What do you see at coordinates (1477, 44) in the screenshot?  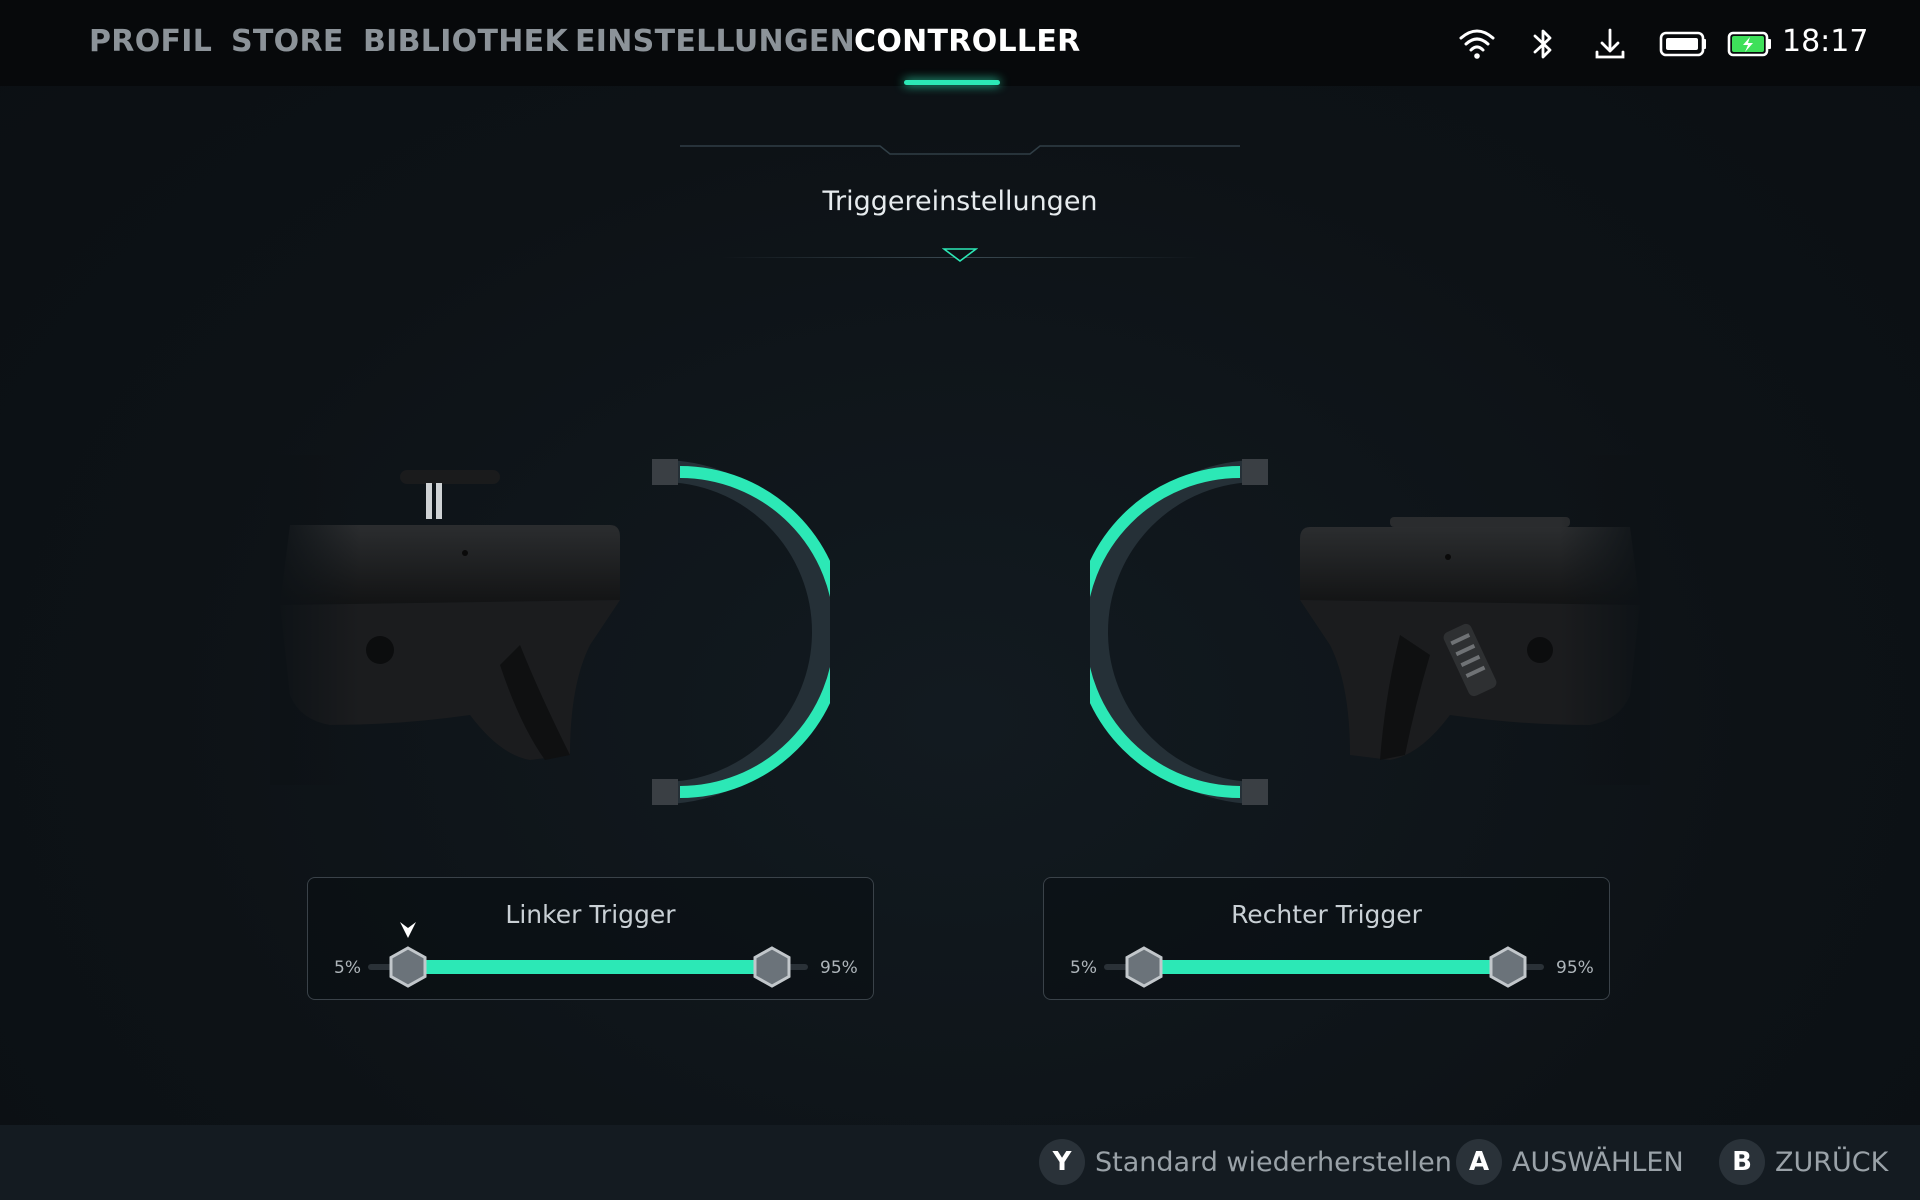 I see `wifi-icon` at bounding box center [1477, 44].